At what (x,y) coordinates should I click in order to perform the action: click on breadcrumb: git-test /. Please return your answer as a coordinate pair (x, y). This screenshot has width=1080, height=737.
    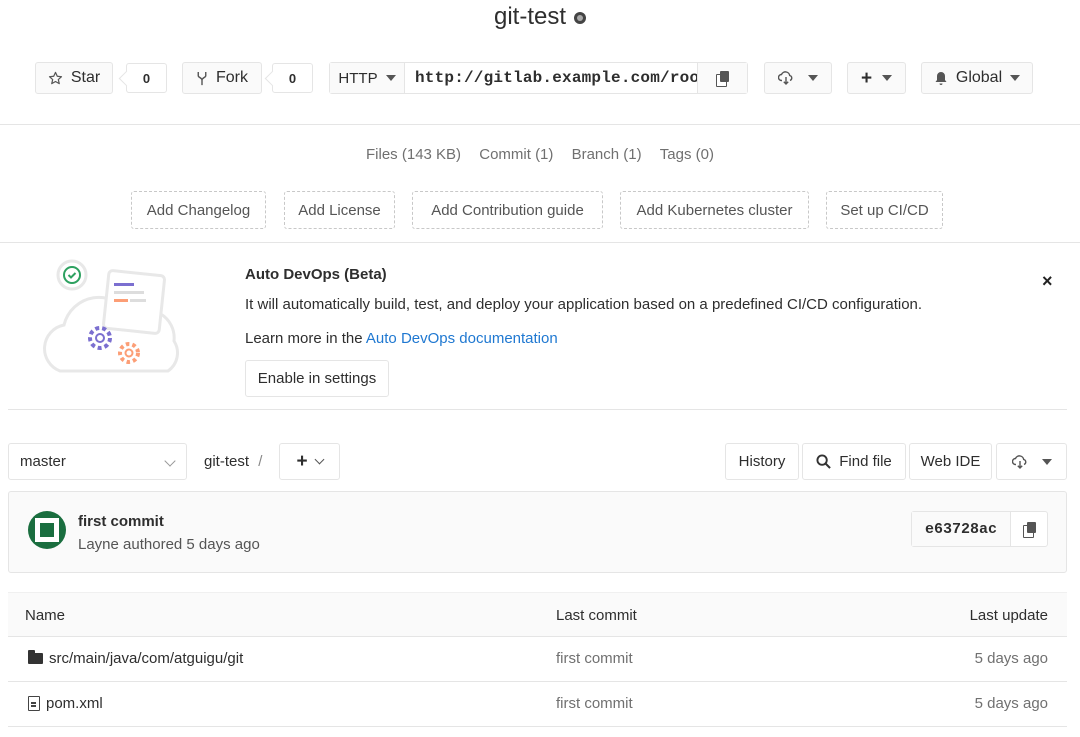
    Looking at the image, I should click on (233, 461).